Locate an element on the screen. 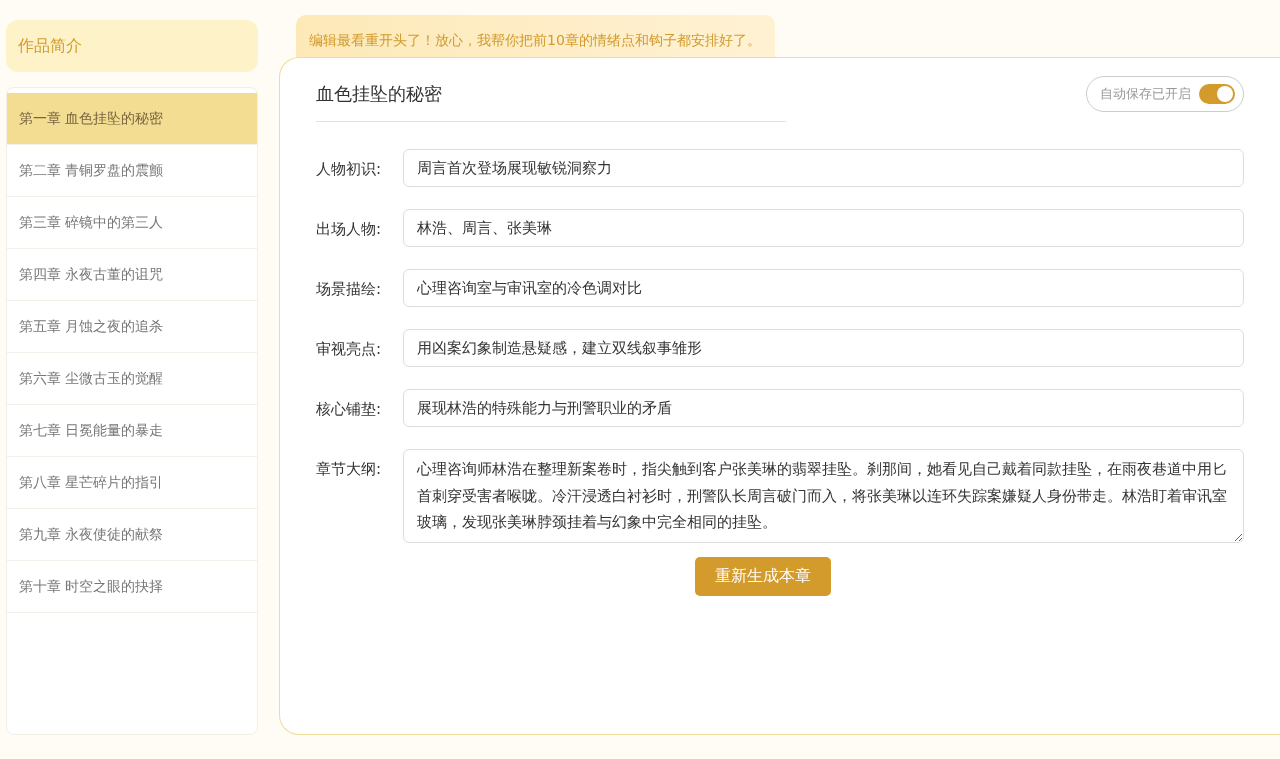 The height and width of the screenshot is (759, 1280). chapter-item: 第四章 永夜古董的诅咒 is located at coordinates (132, 275).